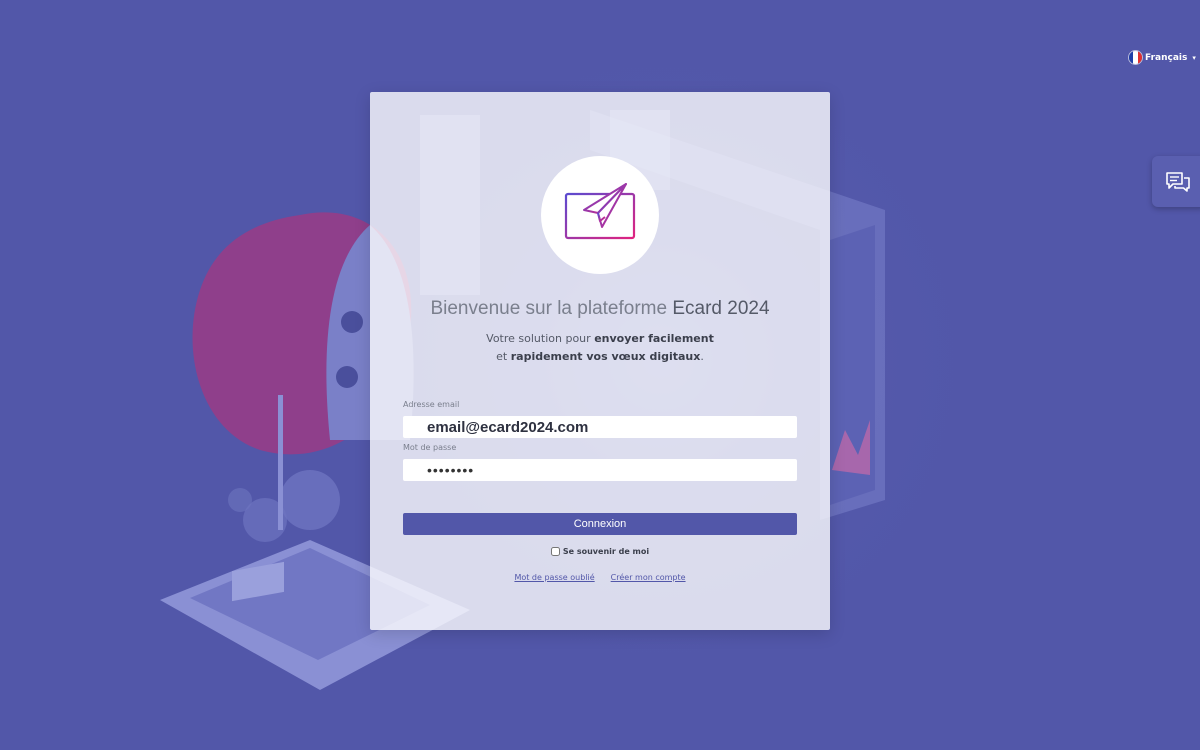 This screenshot has width=1200, height=750. What do you see at coordinates (721, 308) in the screenshot?
I see `brand-name: Ecard 2024` at bounding box center [721, 308].